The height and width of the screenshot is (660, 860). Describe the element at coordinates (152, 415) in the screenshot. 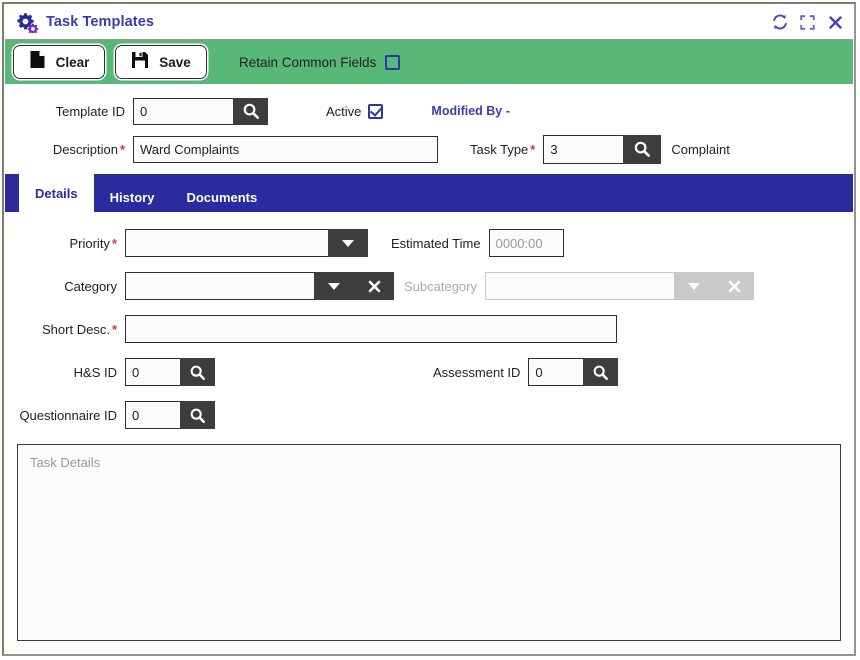

I see `questionnaire-id-input` at that location.